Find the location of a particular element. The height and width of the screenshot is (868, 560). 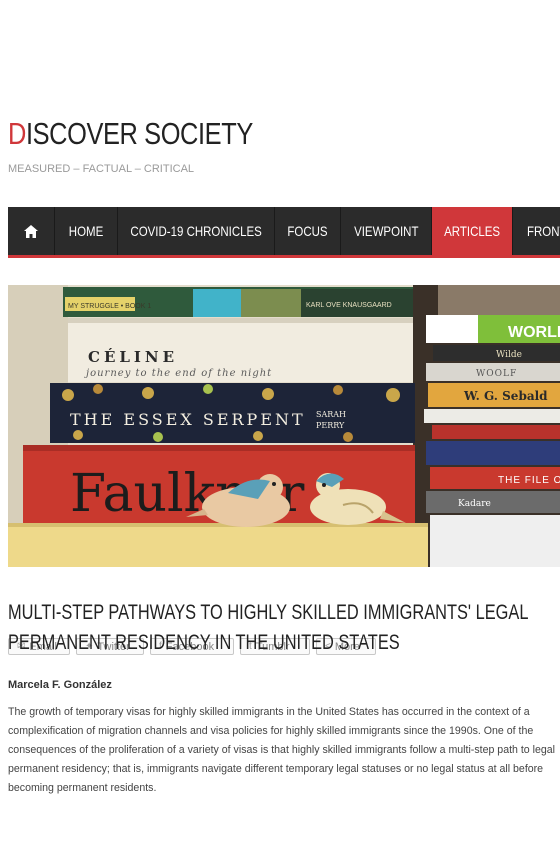

site-tagline: MEASURED – FACTUAL – CRITICAL is located at coordinates (101, 169).